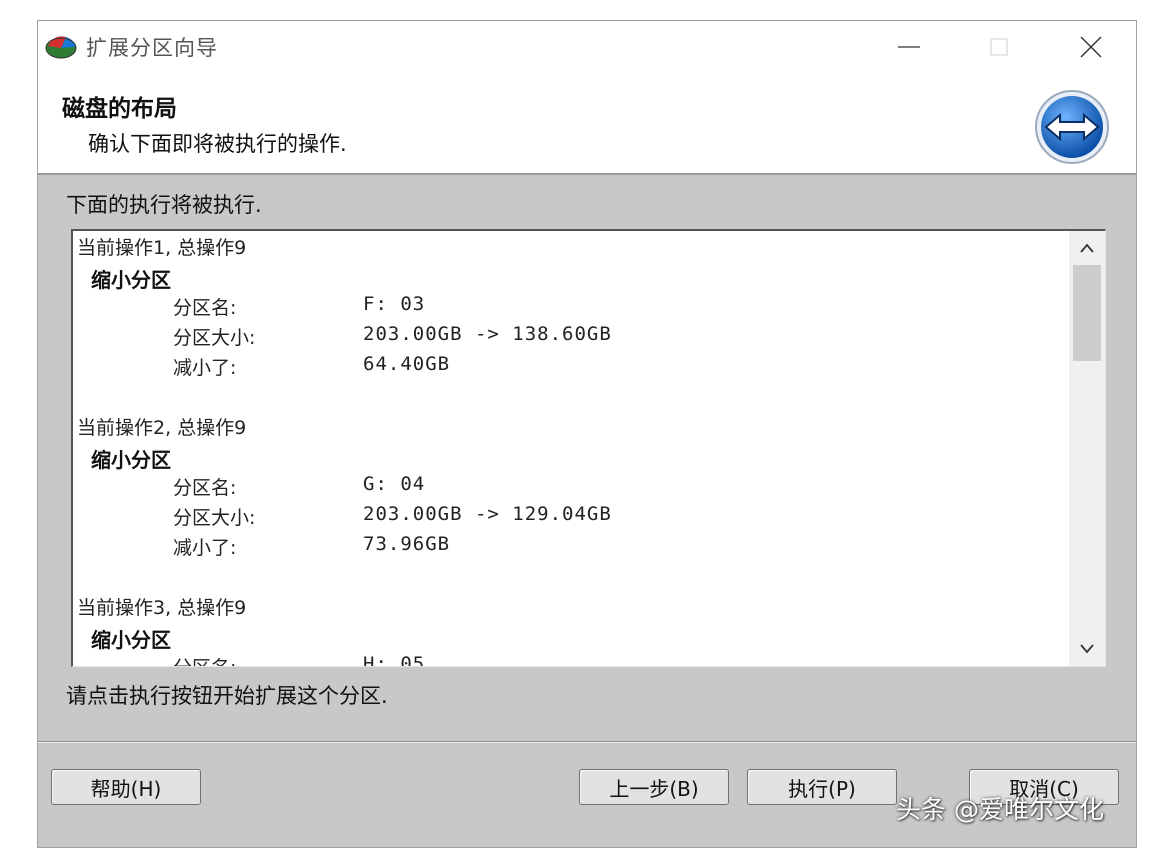 The image size is (1164, 850). Describe the element at coordinates (217, 144) in the screenshot. I see `header-subtitle: 确认下面即将被执行的操作.` at that location.